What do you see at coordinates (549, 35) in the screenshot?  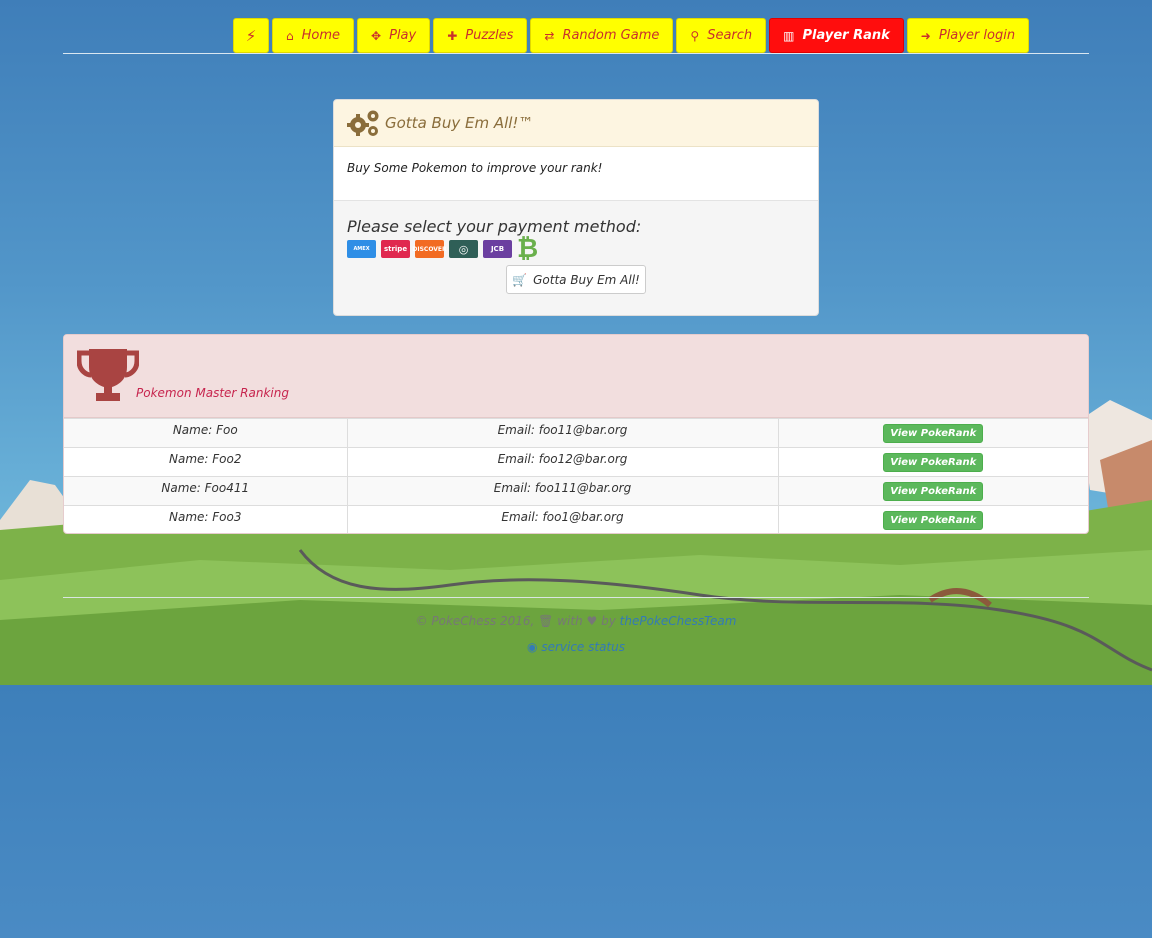 I see `random-icon: ⇄` at bounding box center [549, 35].